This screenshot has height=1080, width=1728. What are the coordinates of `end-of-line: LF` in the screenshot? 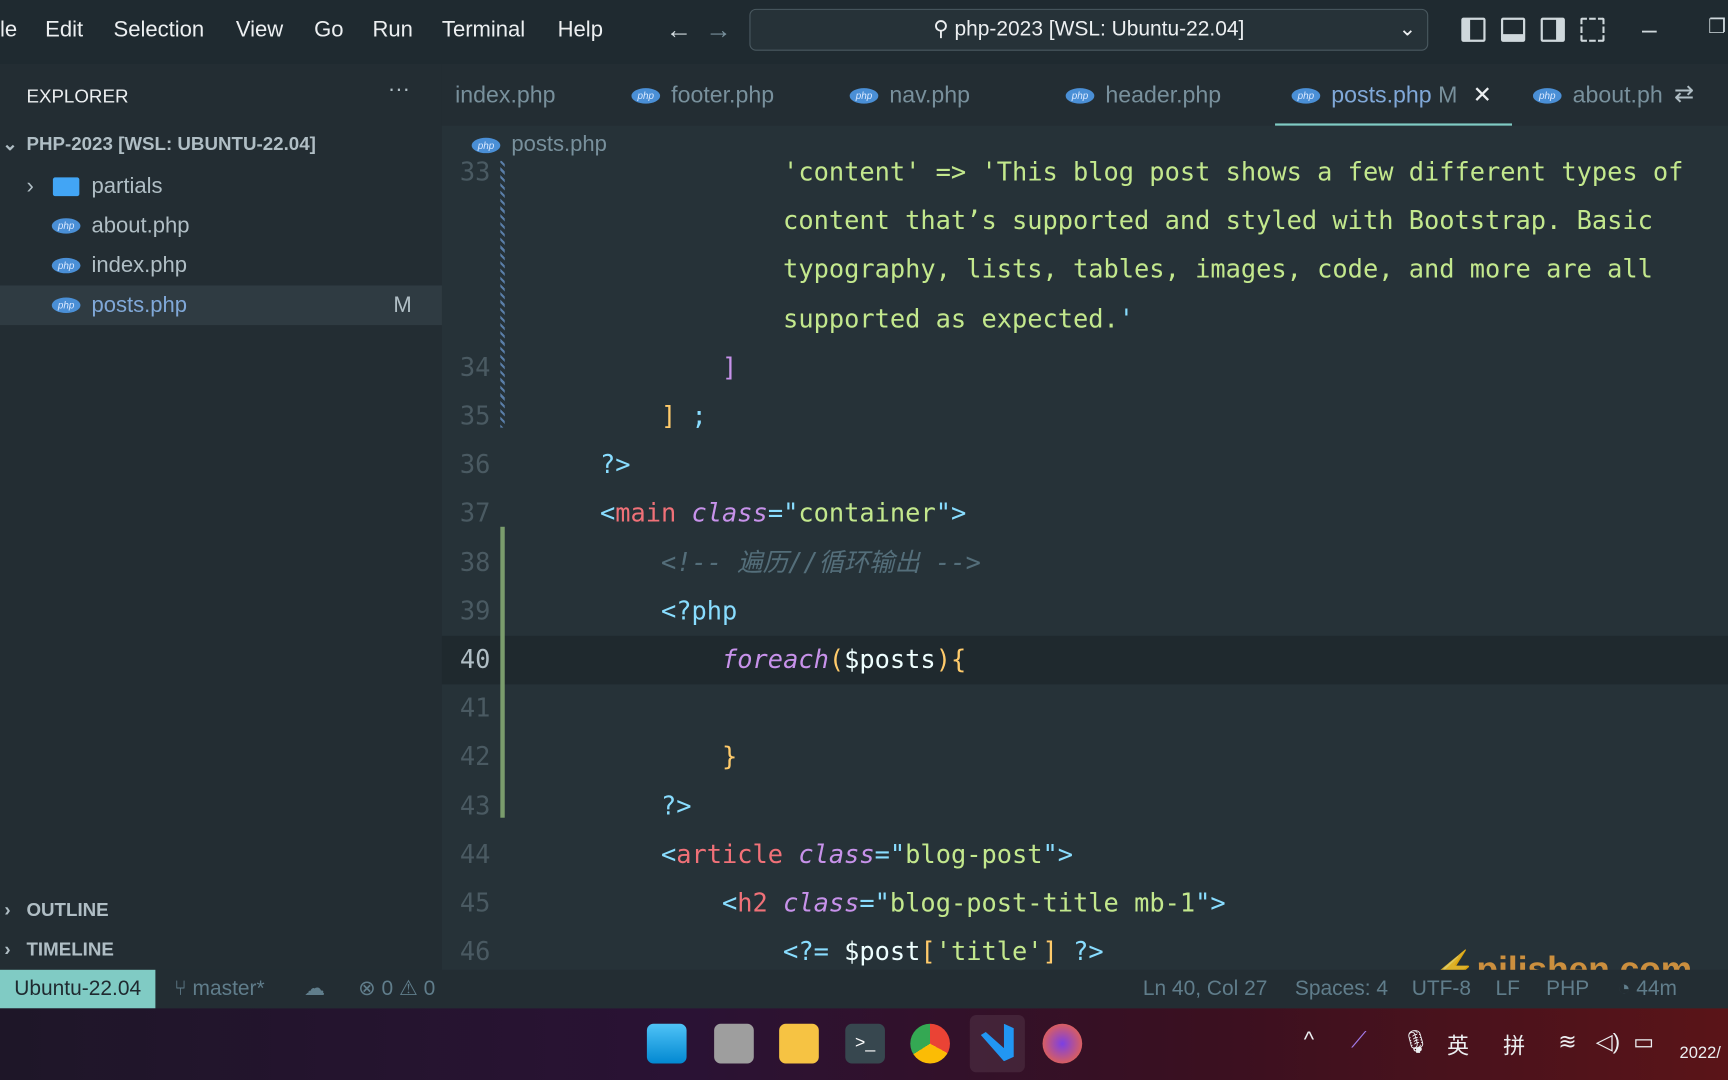 It's located at (1507, 989).